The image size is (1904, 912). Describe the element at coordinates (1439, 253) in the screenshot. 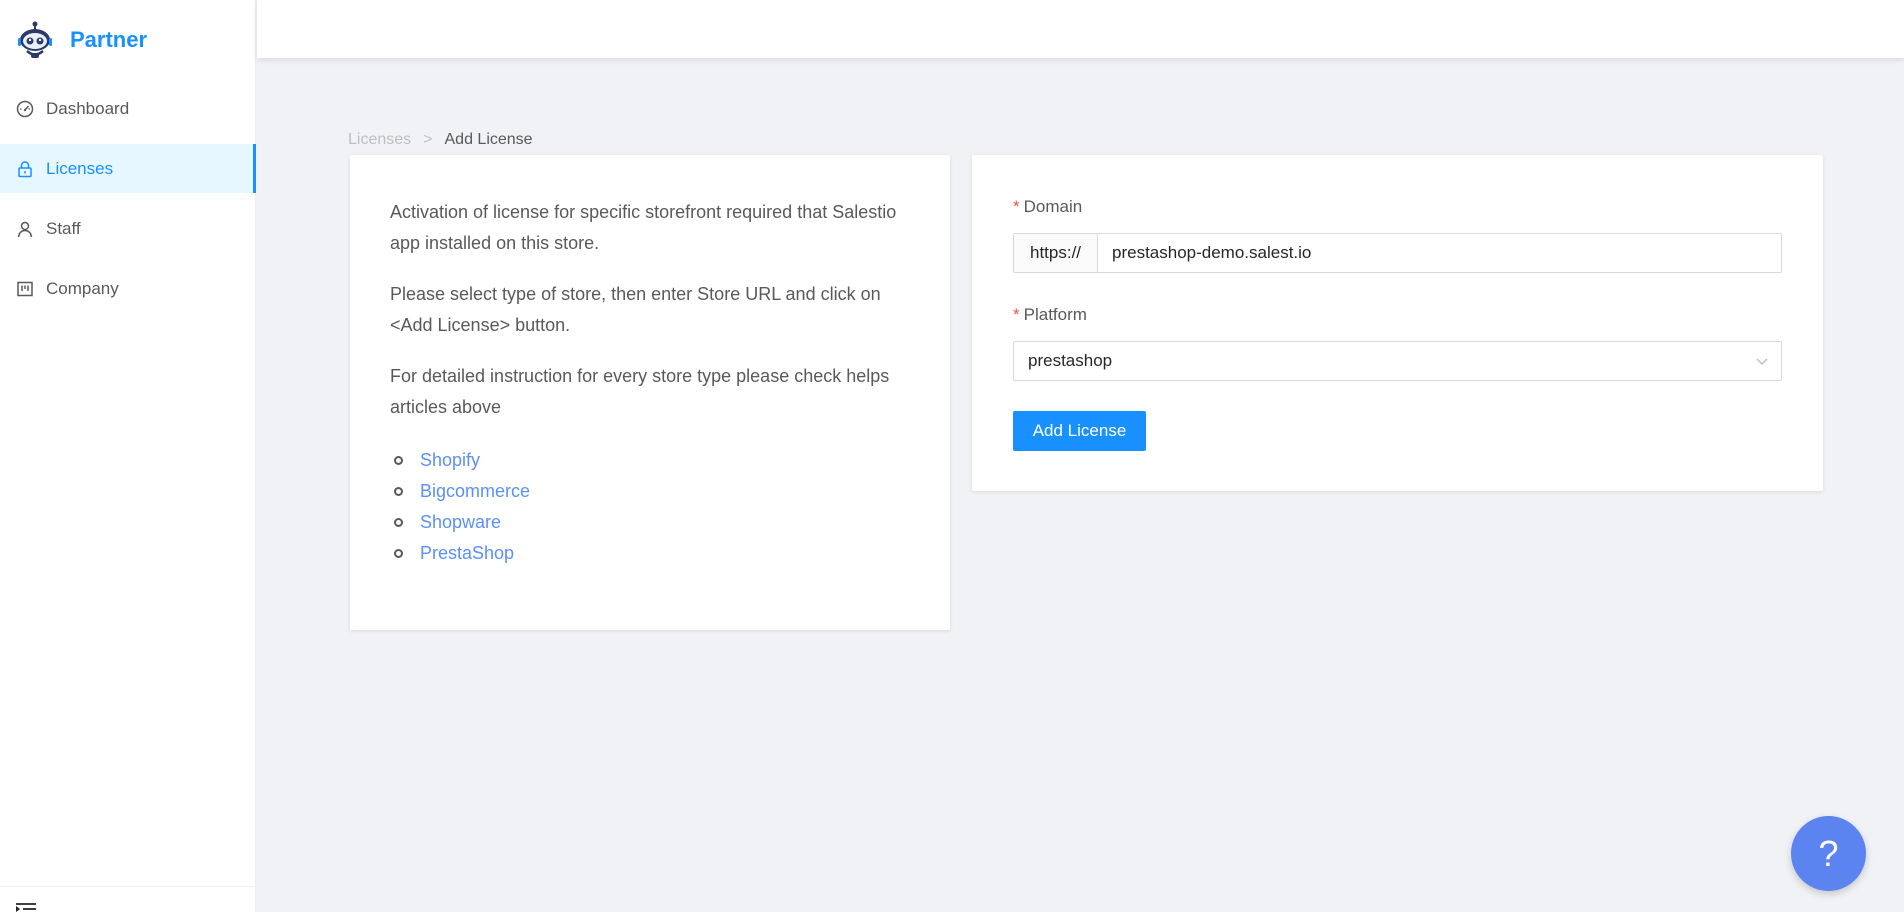

I see `domain-input` at that location.